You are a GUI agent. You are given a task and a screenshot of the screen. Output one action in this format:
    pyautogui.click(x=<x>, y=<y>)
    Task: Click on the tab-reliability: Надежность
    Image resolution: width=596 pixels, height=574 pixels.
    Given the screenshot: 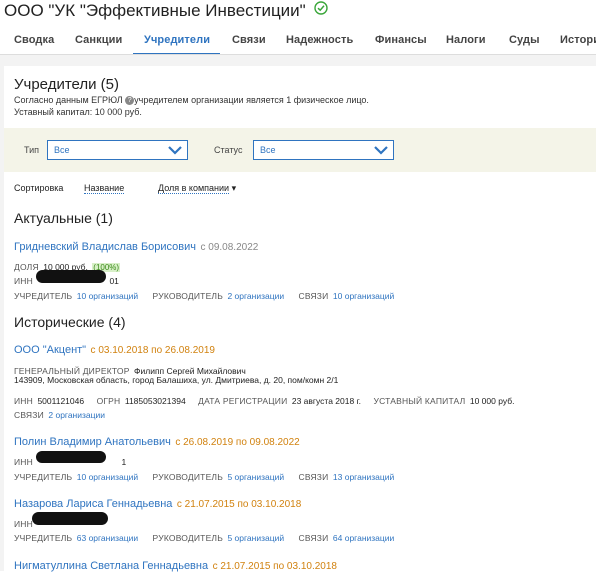 What is the action you would take?
    pyautogui.click(x=319, y=40)
    